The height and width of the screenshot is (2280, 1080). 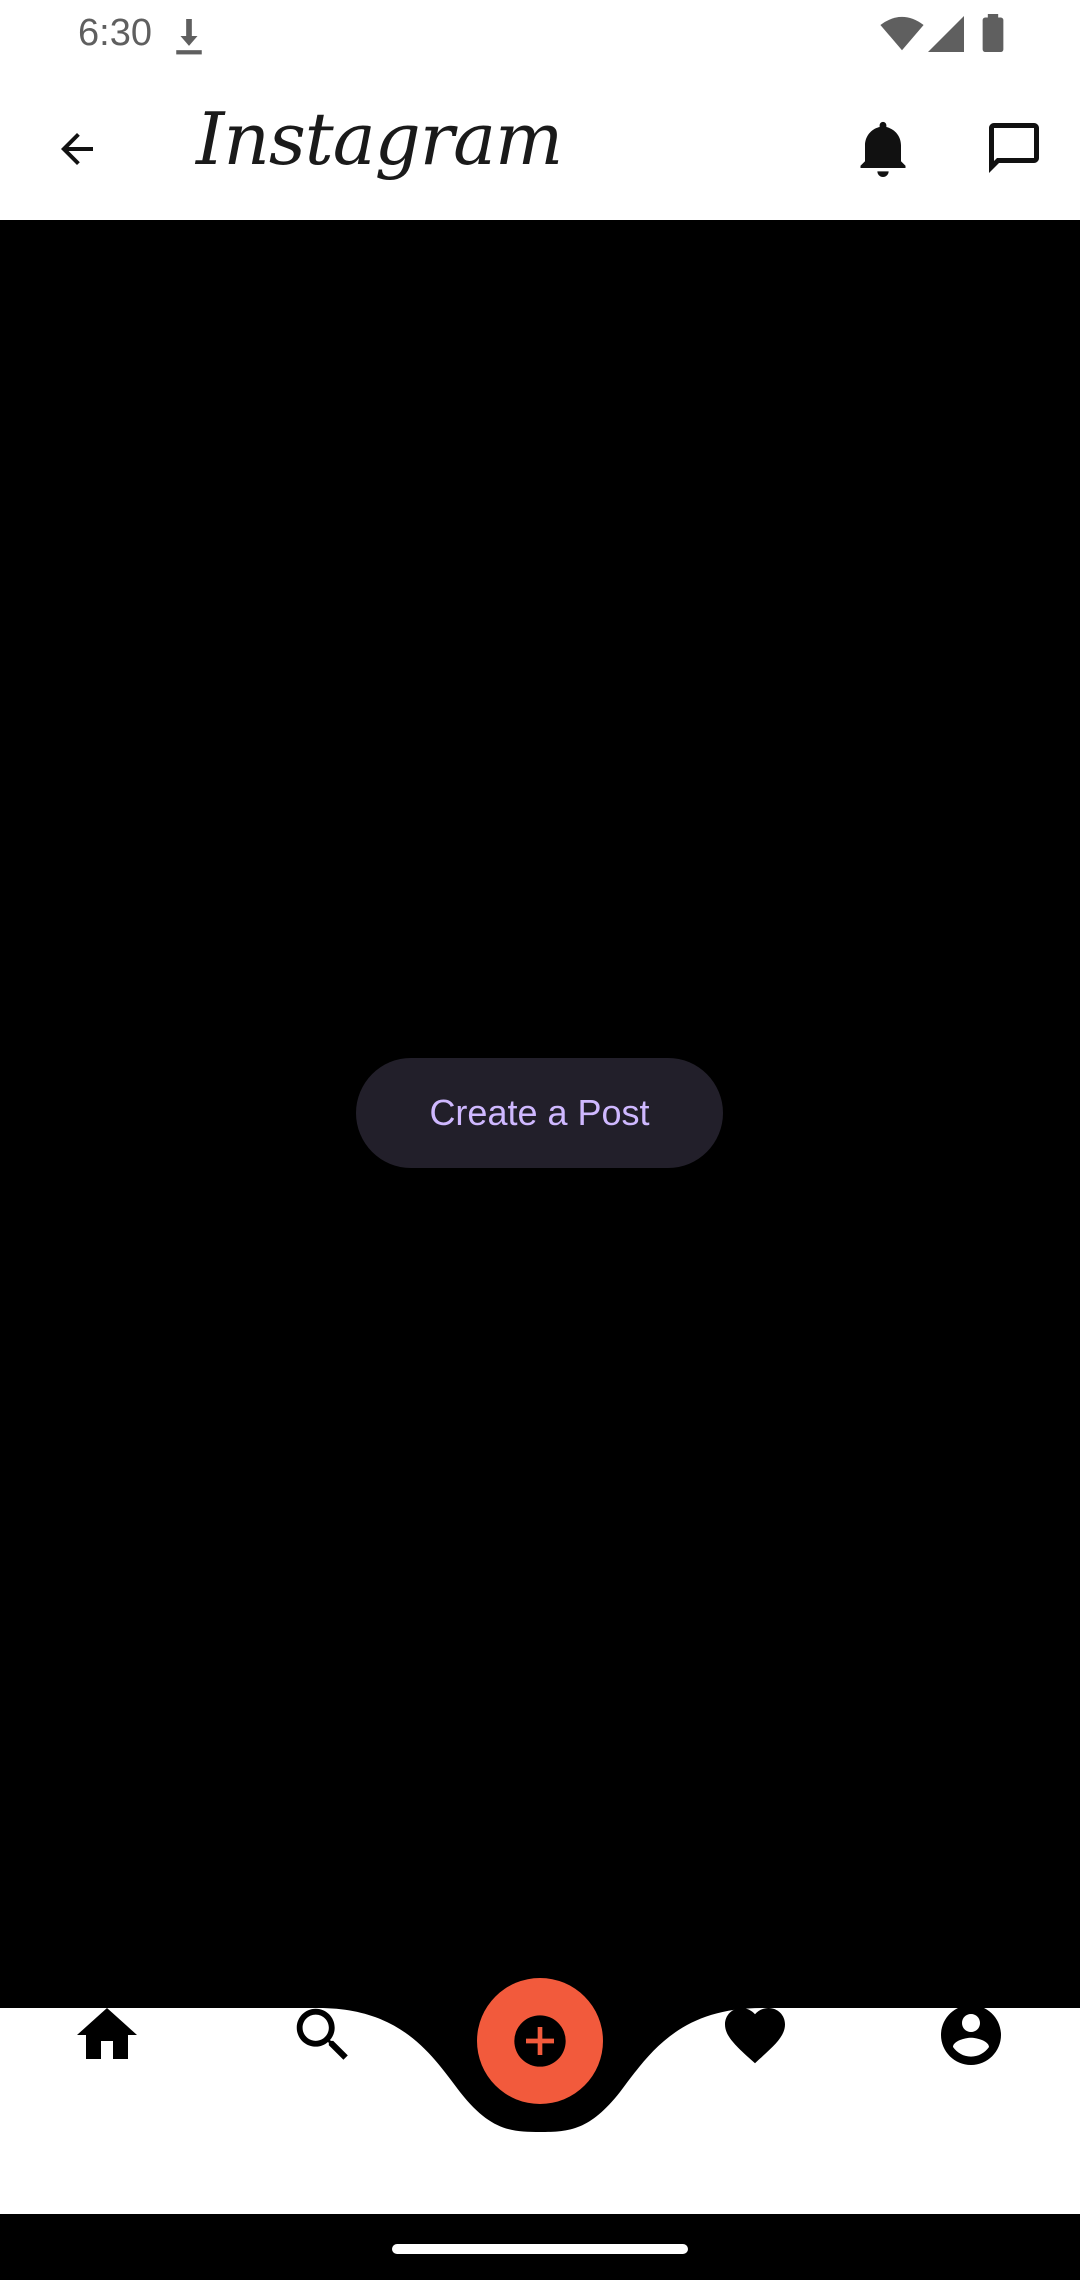 I want to click on status-bar: 6:30, so click(x=540, y=35).